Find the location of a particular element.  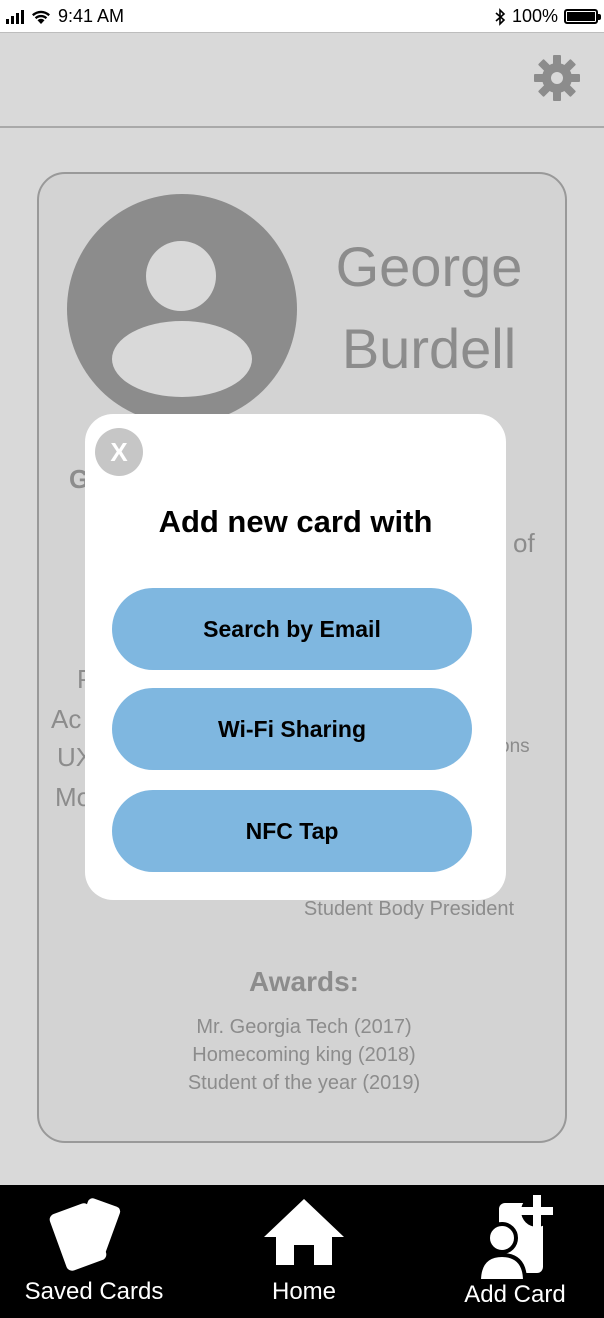

avatar-body is located at coordinates (182, 359).